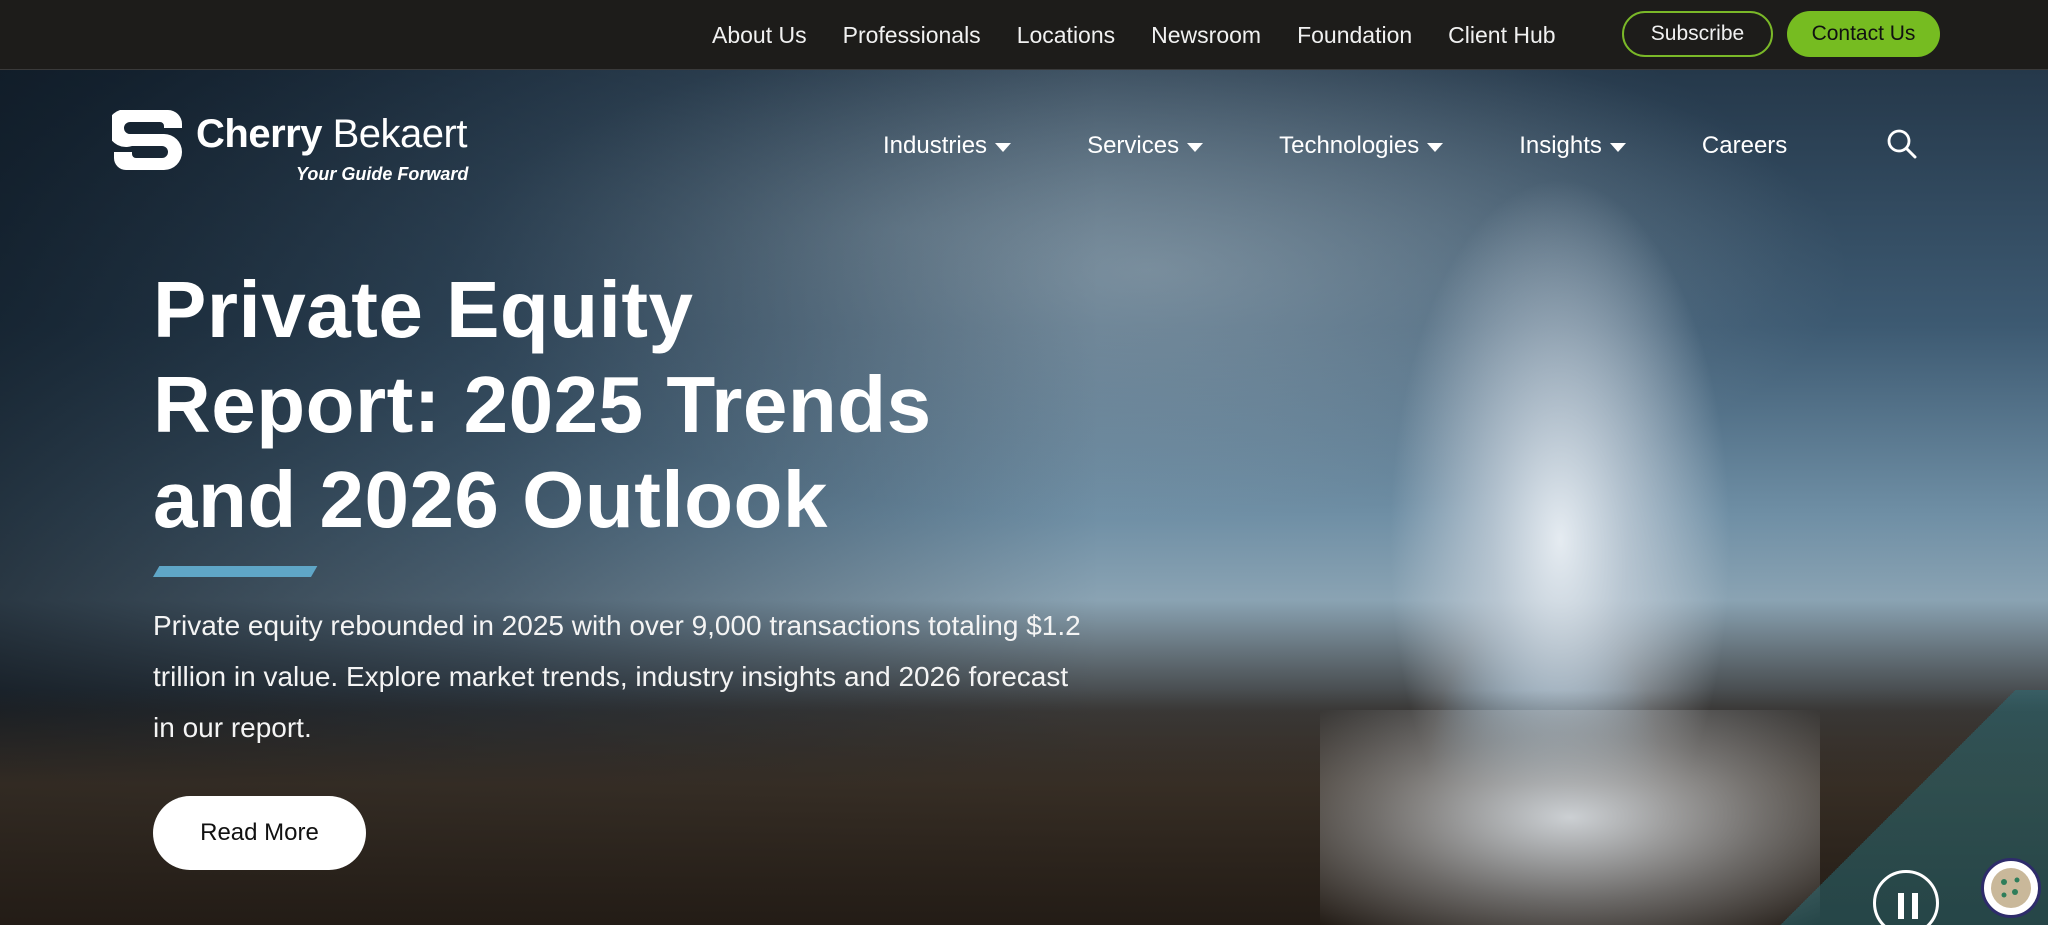 The height and width of the screenshot is (925, 2048). What do you see at coordinates (259, 833) in the screenshot?
I see `read-more-button: Read More` at bounding box center [259, 833].